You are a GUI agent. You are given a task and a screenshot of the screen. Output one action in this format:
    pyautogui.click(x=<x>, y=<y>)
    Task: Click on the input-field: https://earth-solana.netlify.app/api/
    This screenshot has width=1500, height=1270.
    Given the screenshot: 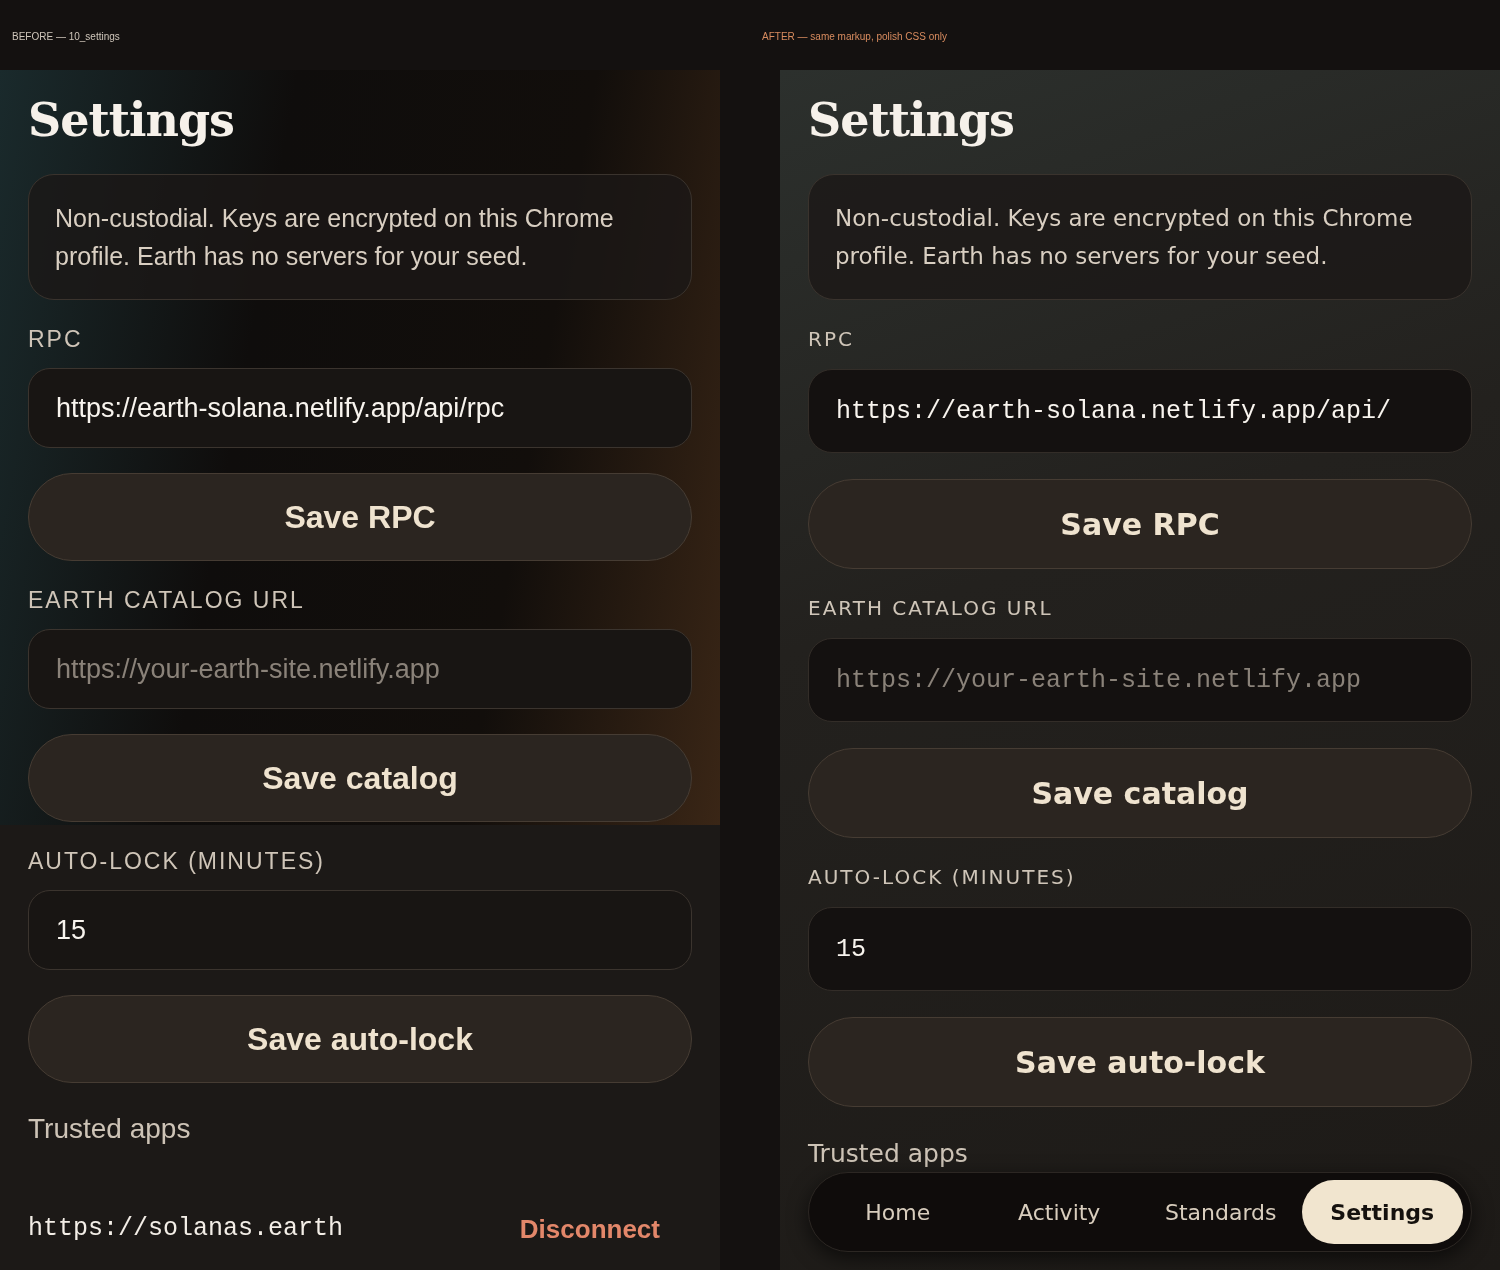 What is the action you would take?
    pyautogui.click(x=1140, y=411)
    